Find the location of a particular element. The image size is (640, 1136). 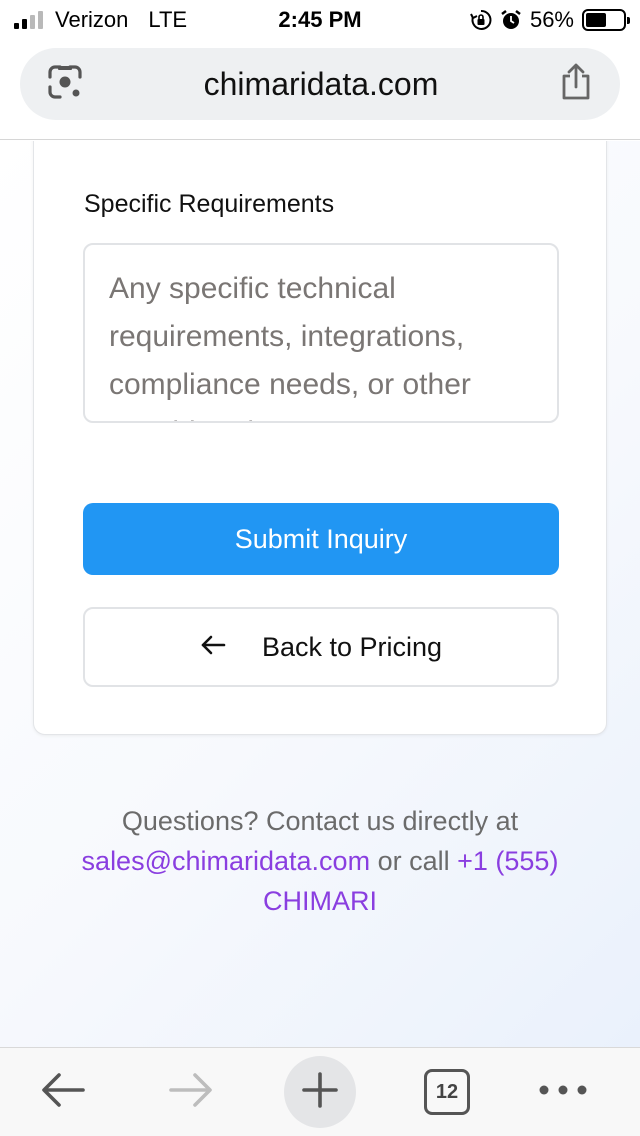

orientation-lock-icon is located at coordinates (481, 20).